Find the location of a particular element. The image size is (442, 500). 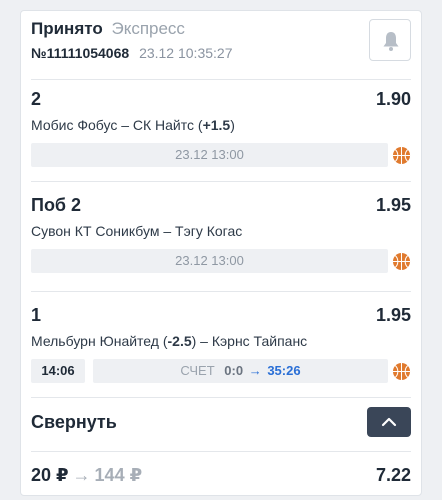

score-initial: 0:0 is located at coordinates (234, 370).